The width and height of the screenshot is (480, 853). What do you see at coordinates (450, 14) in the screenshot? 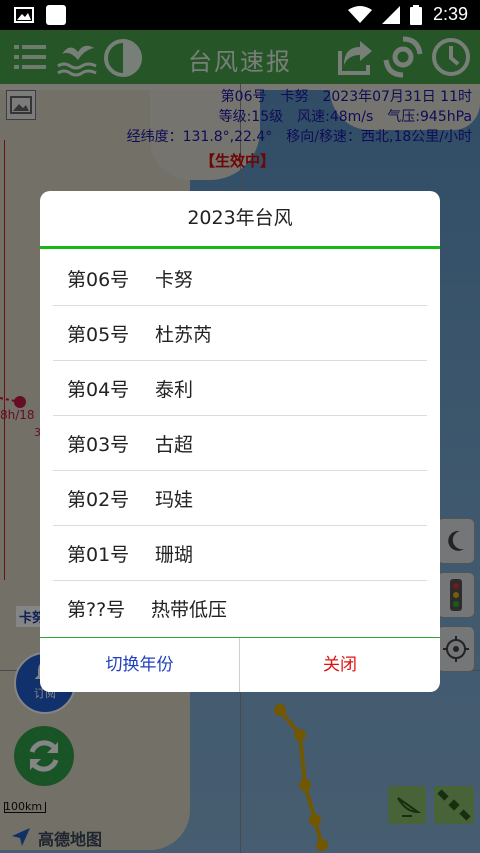
I see `clock: 2:39` at bounding box center [450, 14].